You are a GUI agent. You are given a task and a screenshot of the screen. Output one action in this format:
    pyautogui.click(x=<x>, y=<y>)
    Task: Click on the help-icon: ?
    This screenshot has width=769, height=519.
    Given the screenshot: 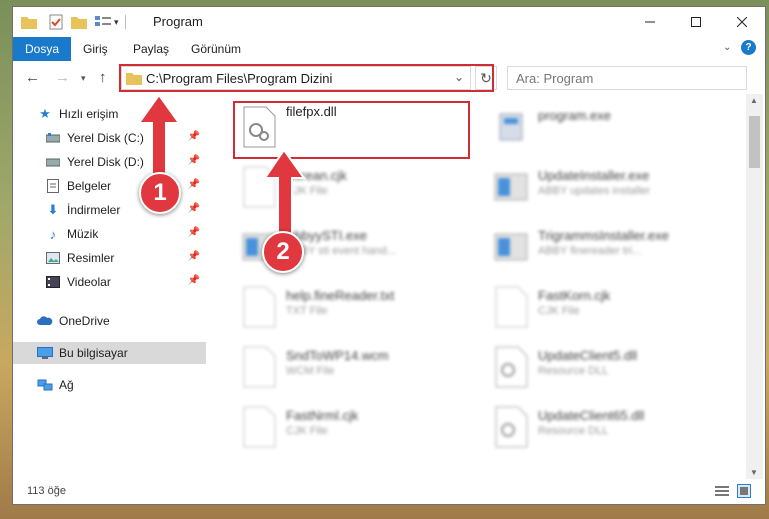 What is the action you would take?
    pyautogui.click(x=748, y=47)
    